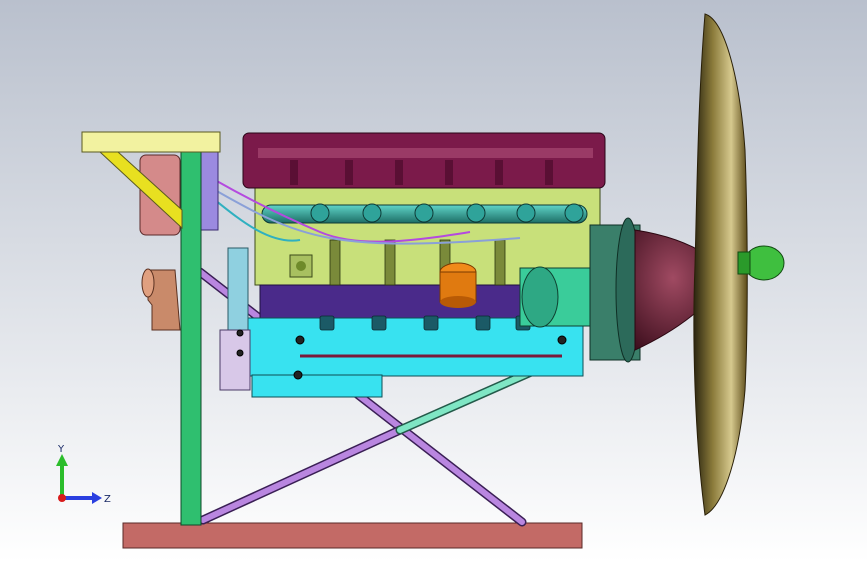 This screenshot has width=867, height=562. What do you see at coordinates (191, 330) in the screenshot?
I see `frame-post` at bounding box center [191, 330].